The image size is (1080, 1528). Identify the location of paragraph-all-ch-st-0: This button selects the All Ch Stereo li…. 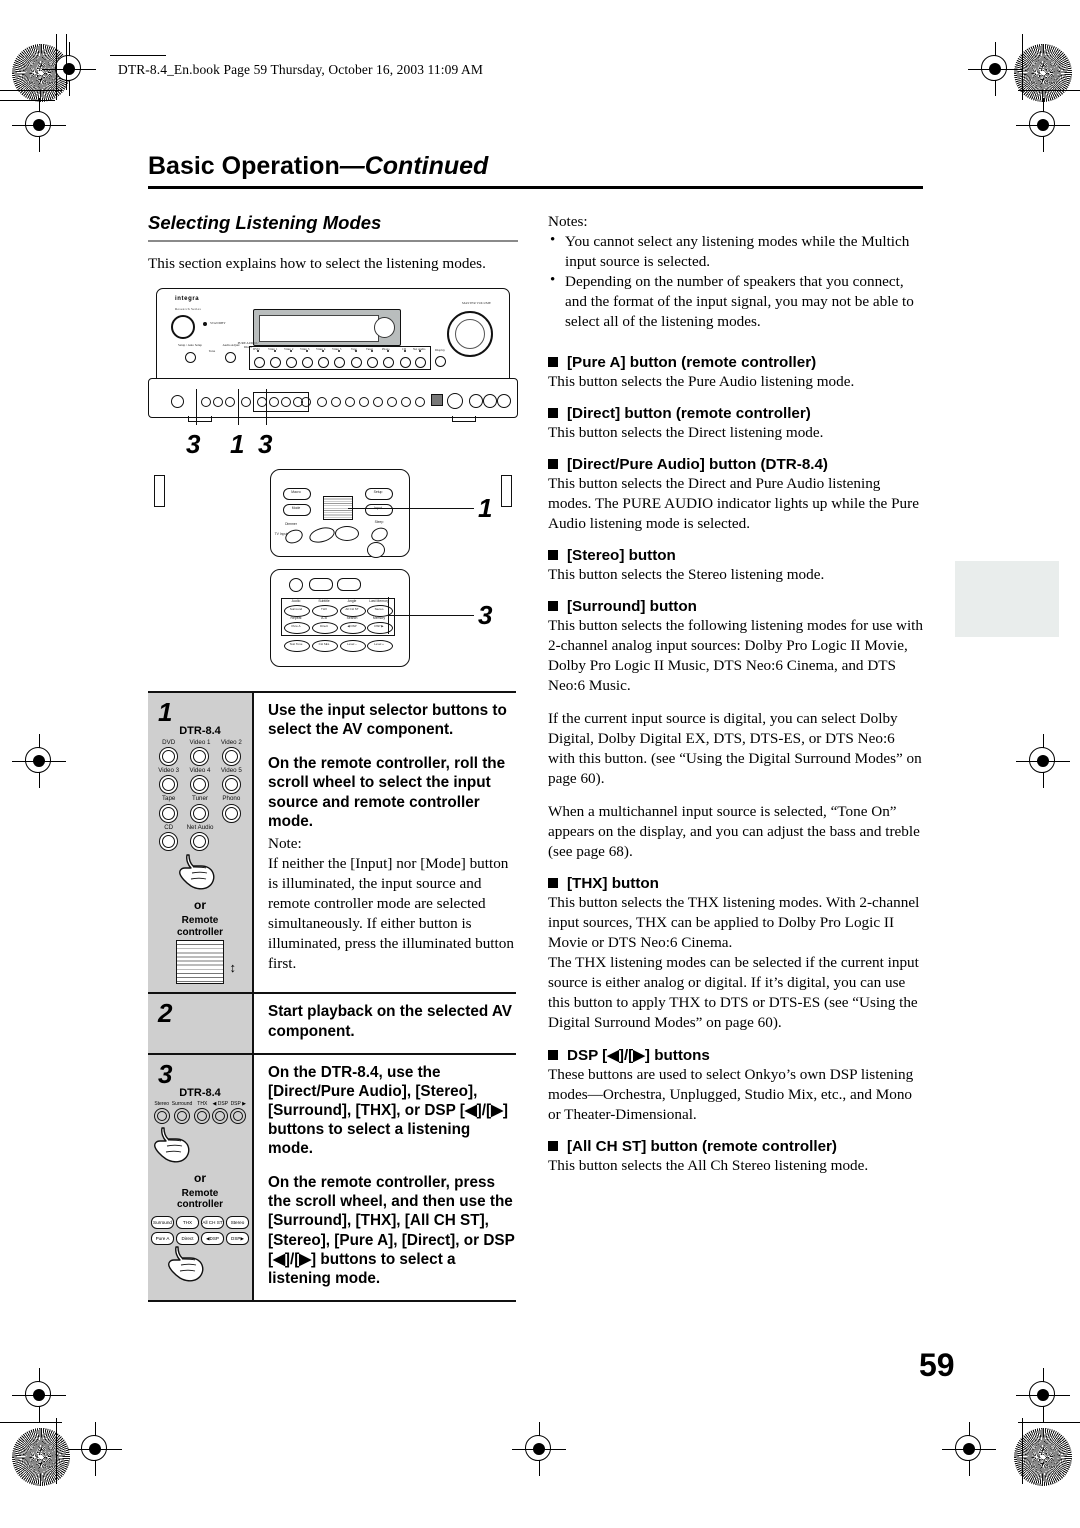
(708, 1165).